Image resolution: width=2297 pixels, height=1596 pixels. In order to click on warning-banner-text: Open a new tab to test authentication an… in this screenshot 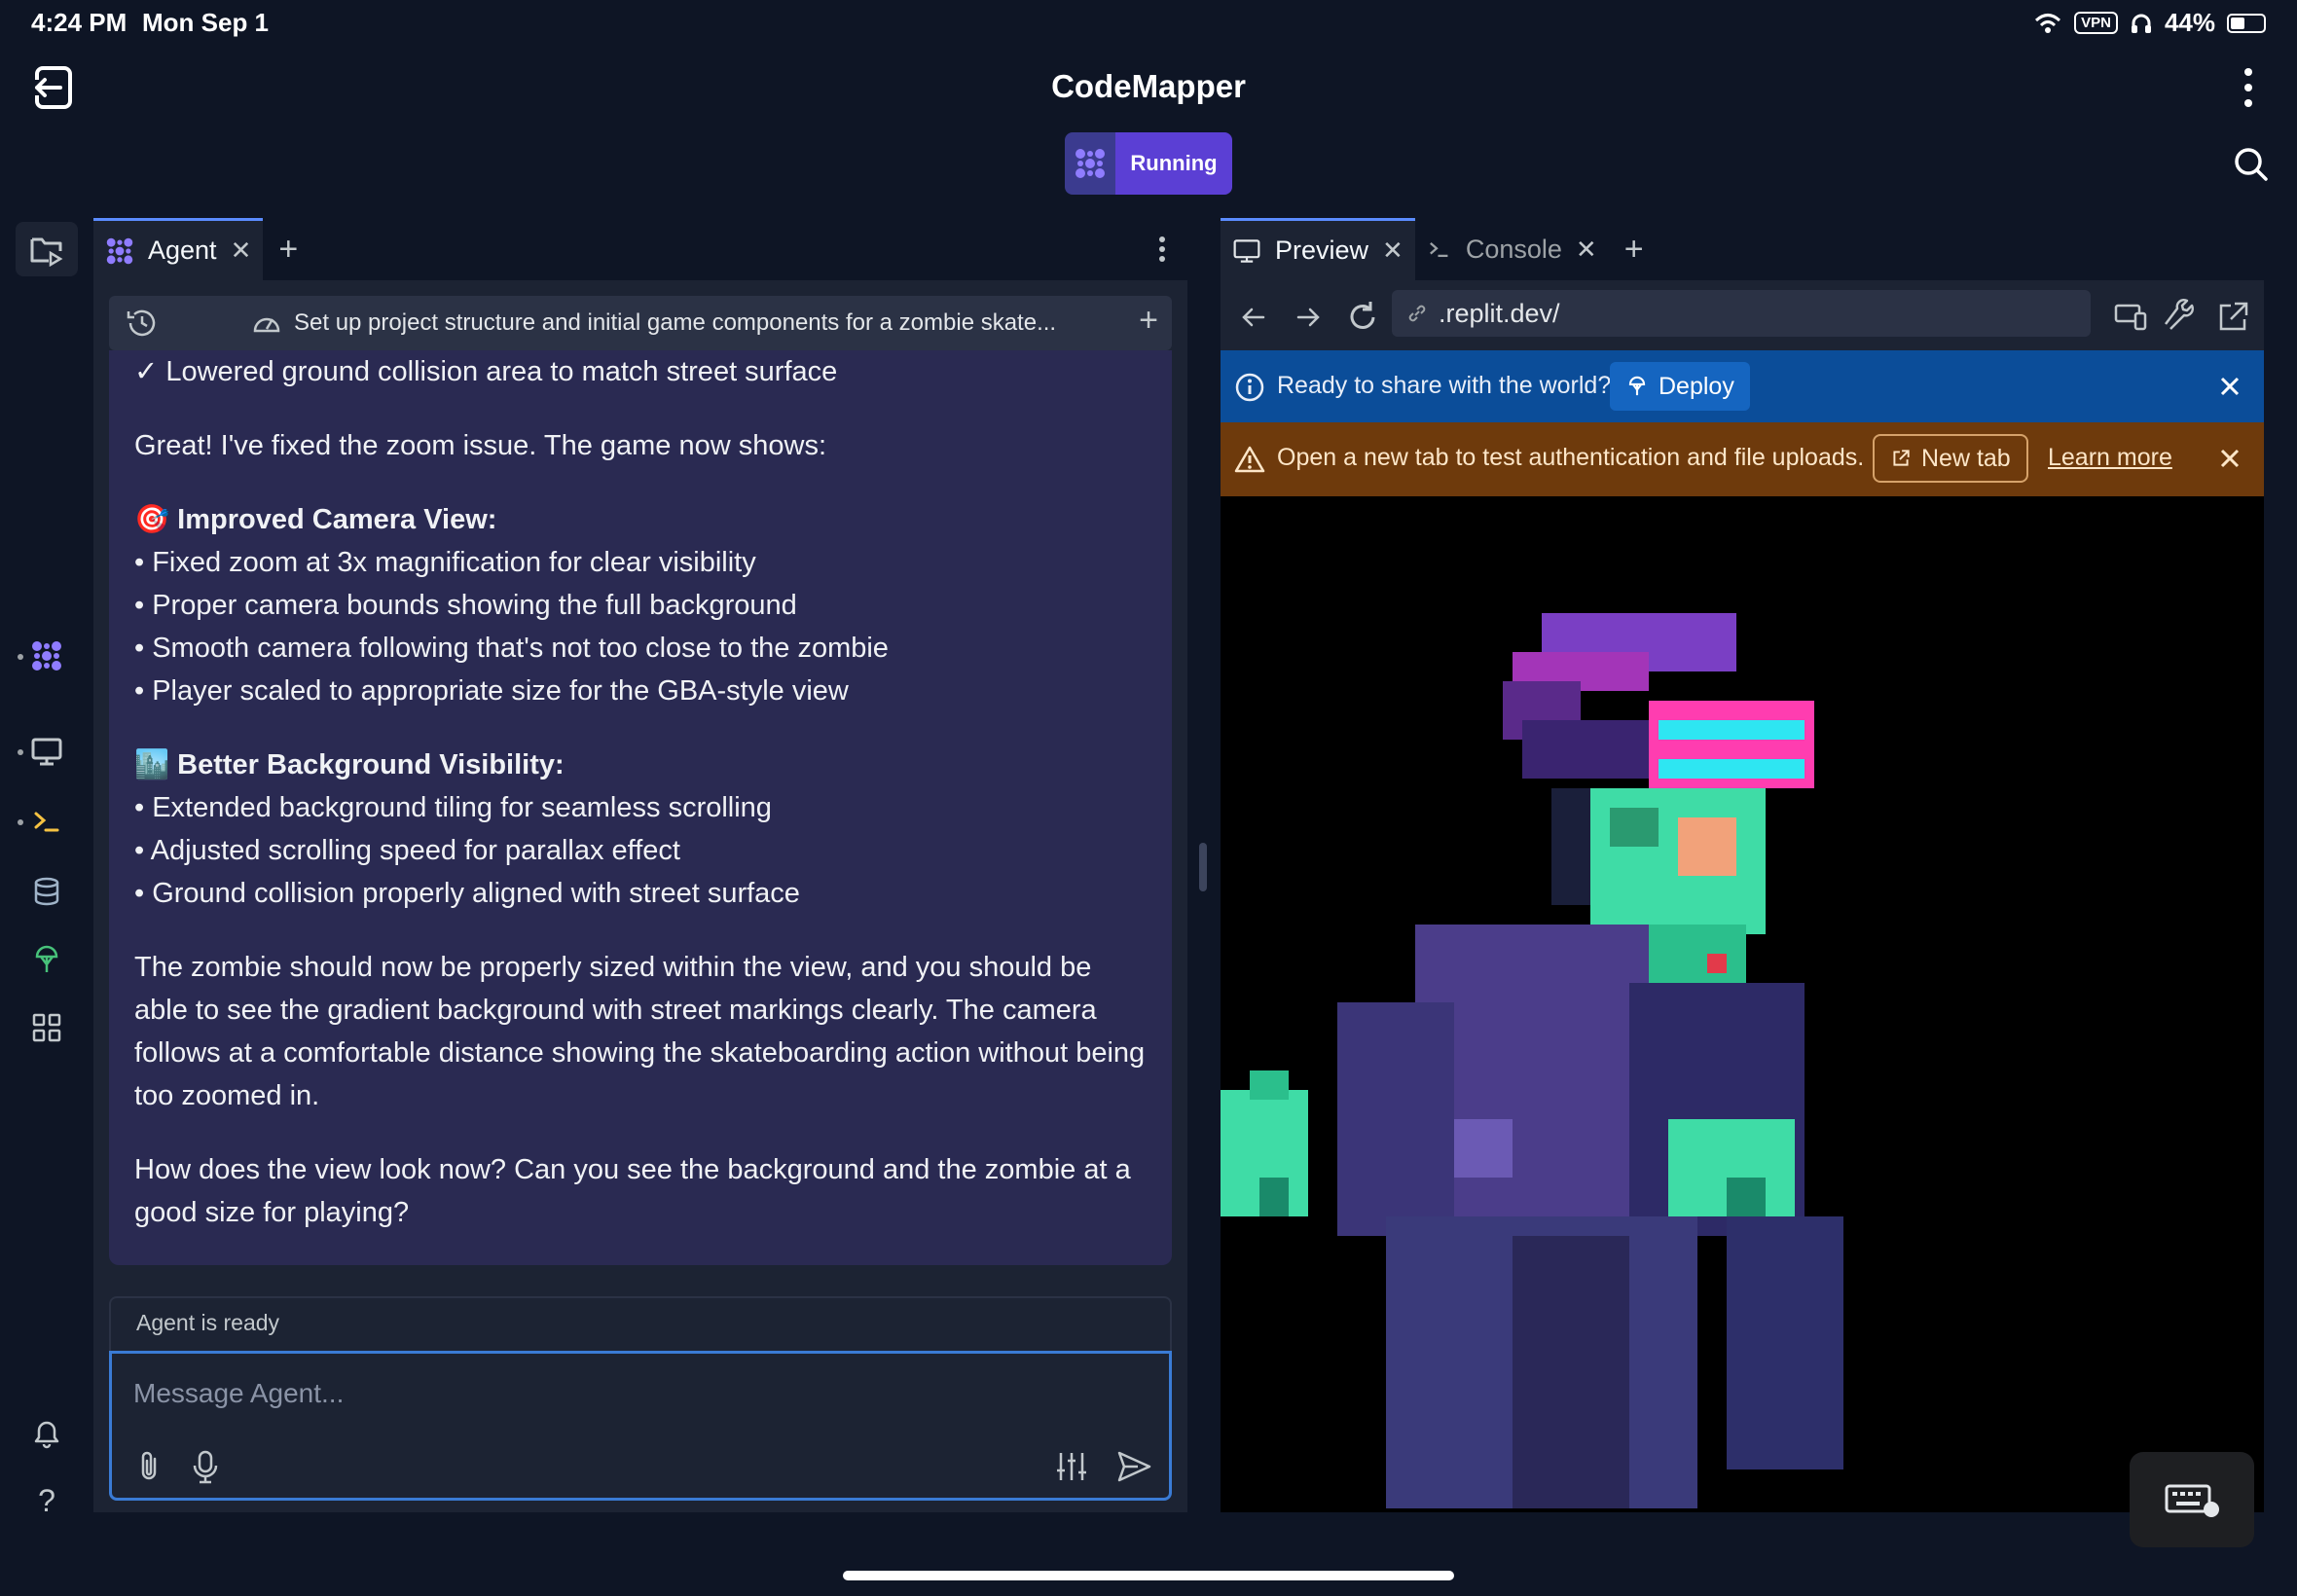, I will do `click(1571, 457)`.